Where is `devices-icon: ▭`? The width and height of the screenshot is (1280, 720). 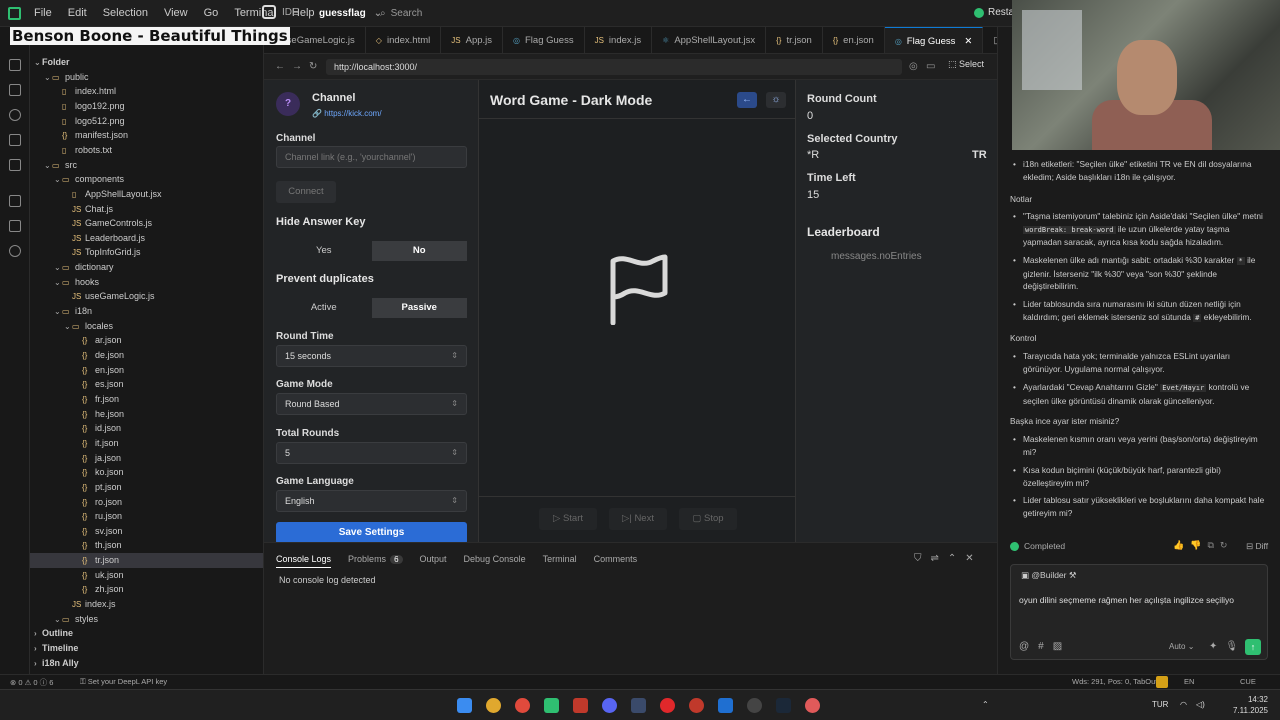 devices-icon: ▭ is located at coordinates (930, 66).